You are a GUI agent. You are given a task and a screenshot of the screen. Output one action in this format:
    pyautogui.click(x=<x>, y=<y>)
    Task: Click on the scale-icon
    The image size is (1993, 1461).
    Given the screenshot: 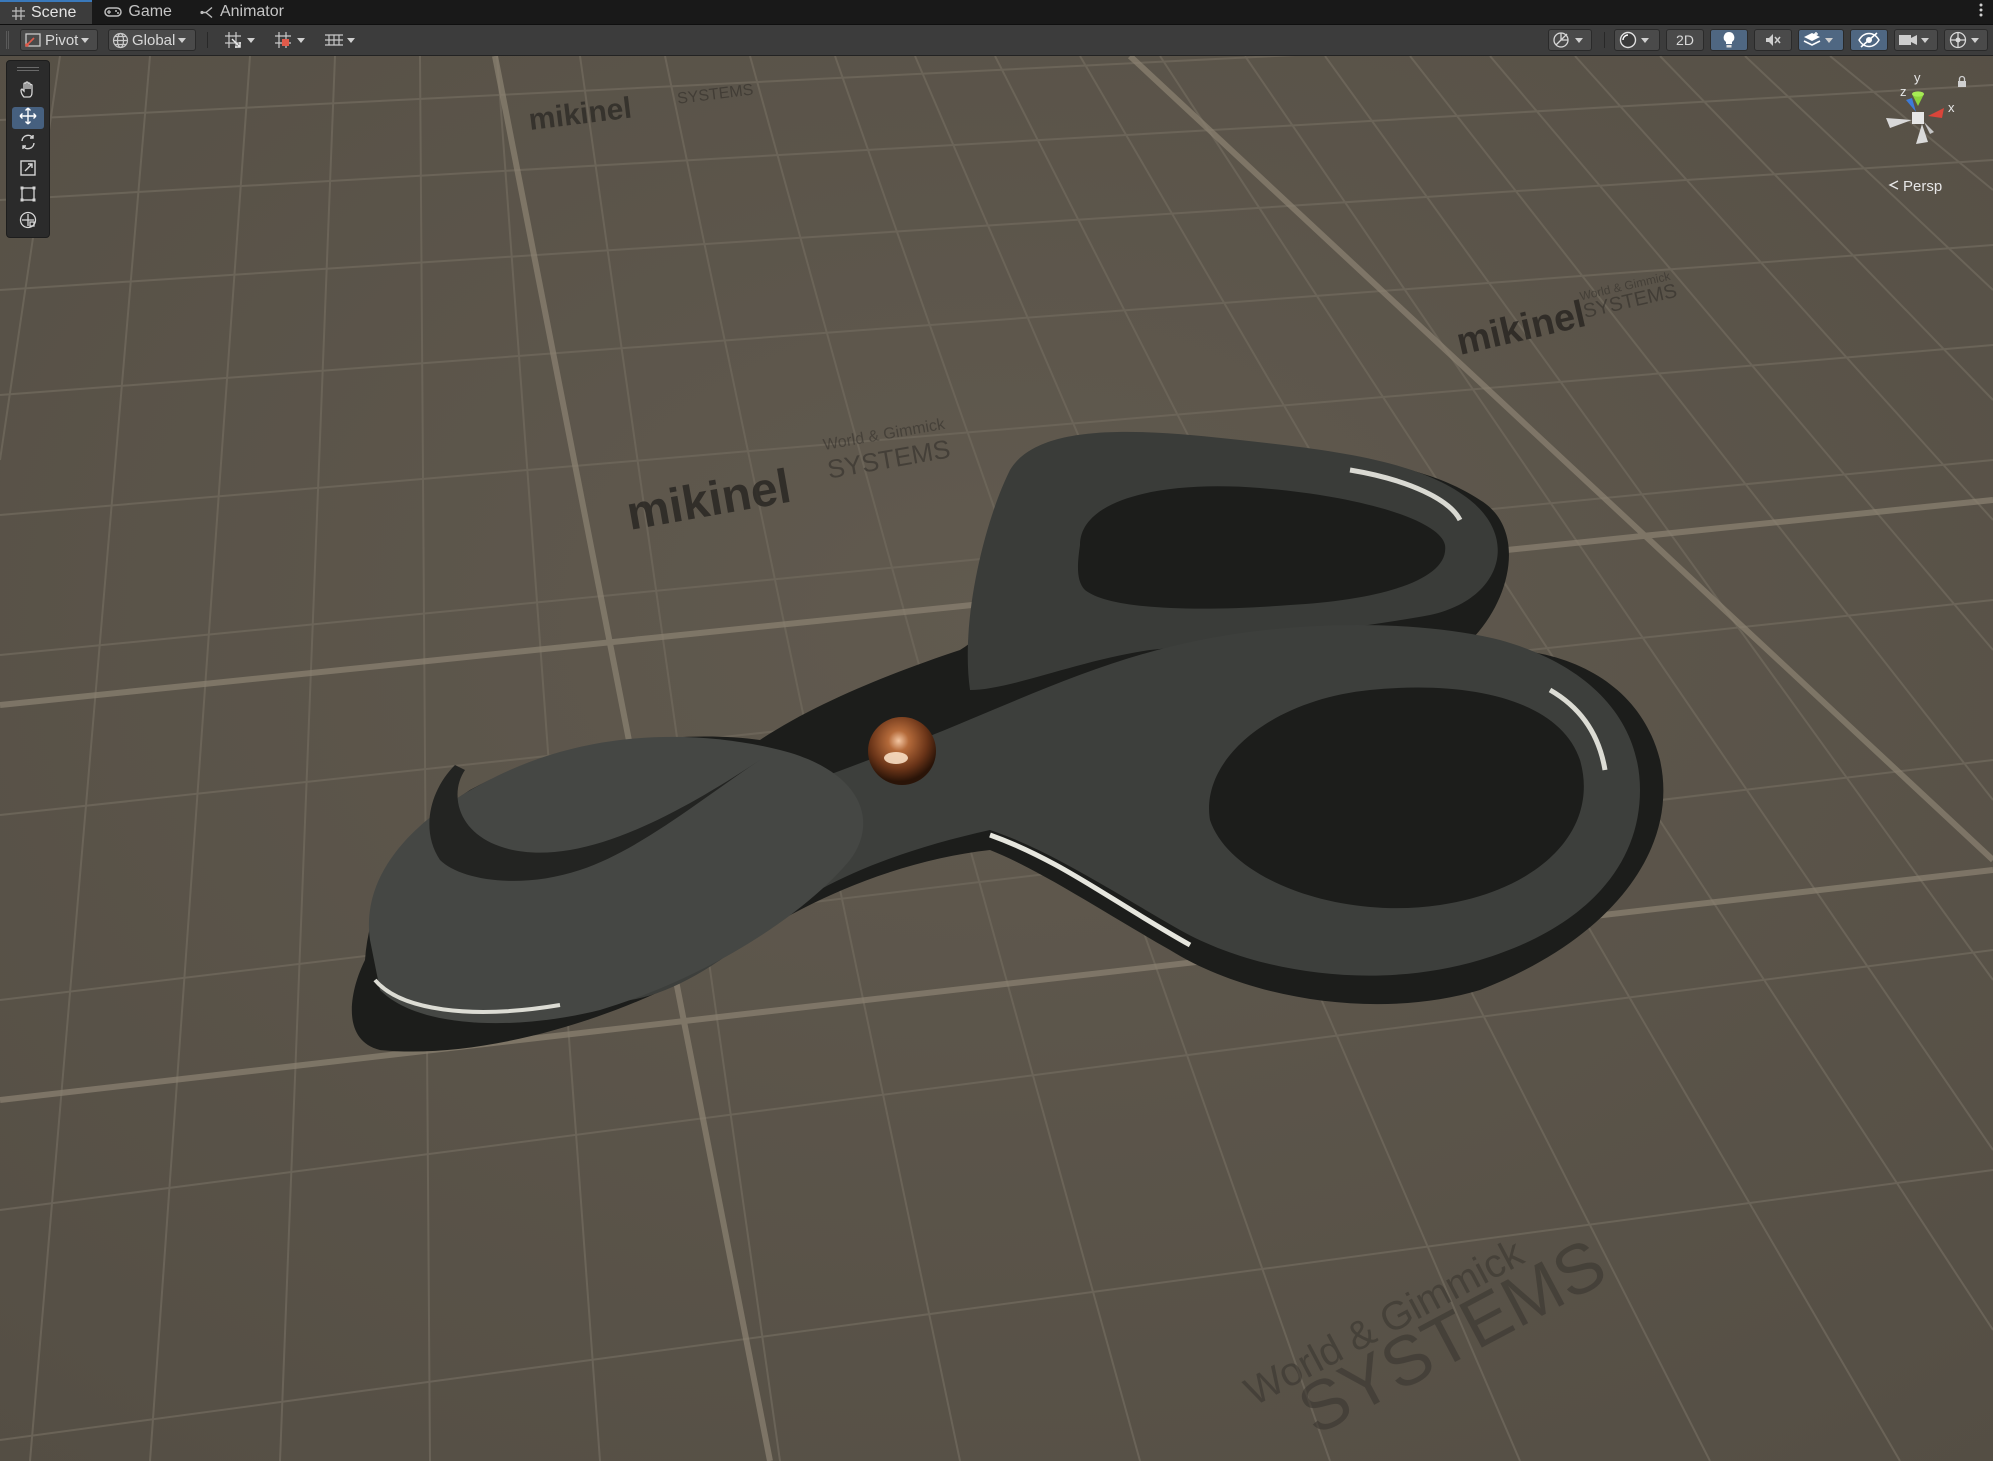 What is the action you would take?
    pyautogui.click(x=28, y=170)
    